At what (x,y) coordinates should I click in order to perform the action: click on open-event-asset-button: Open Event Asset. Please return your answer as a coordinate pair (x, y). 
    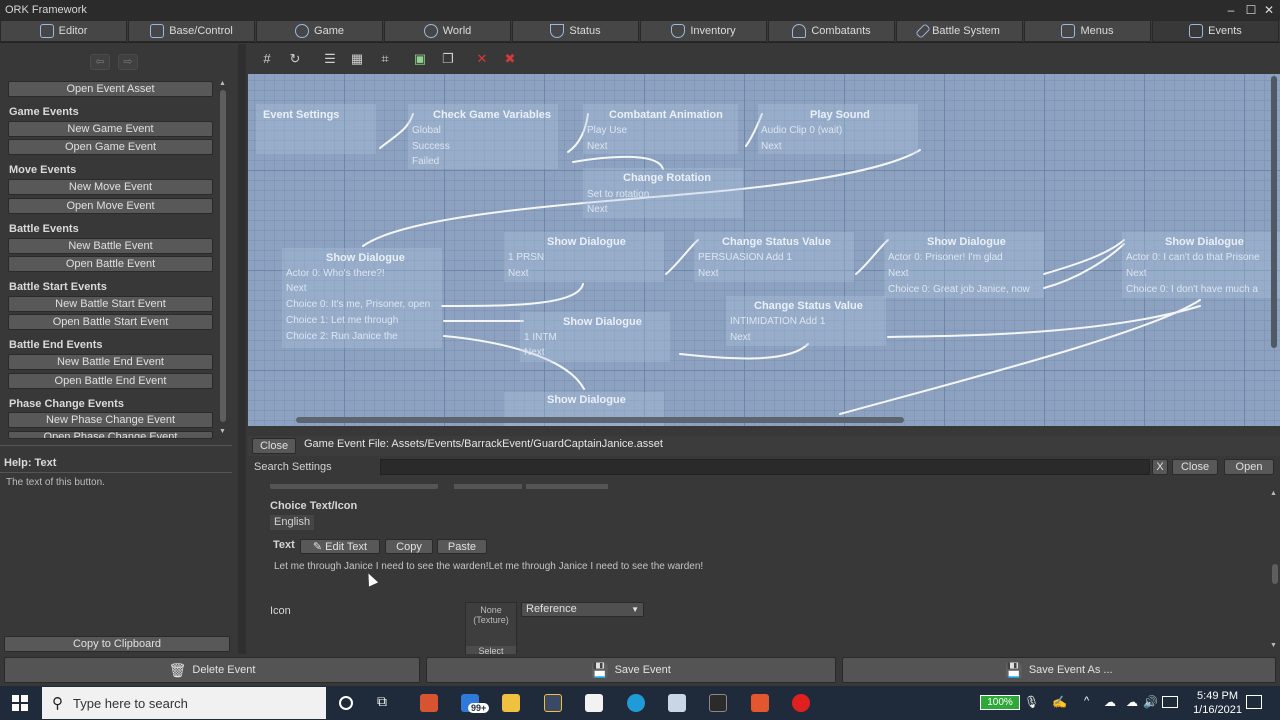
    Looking at the image, I should click on (110, 89).